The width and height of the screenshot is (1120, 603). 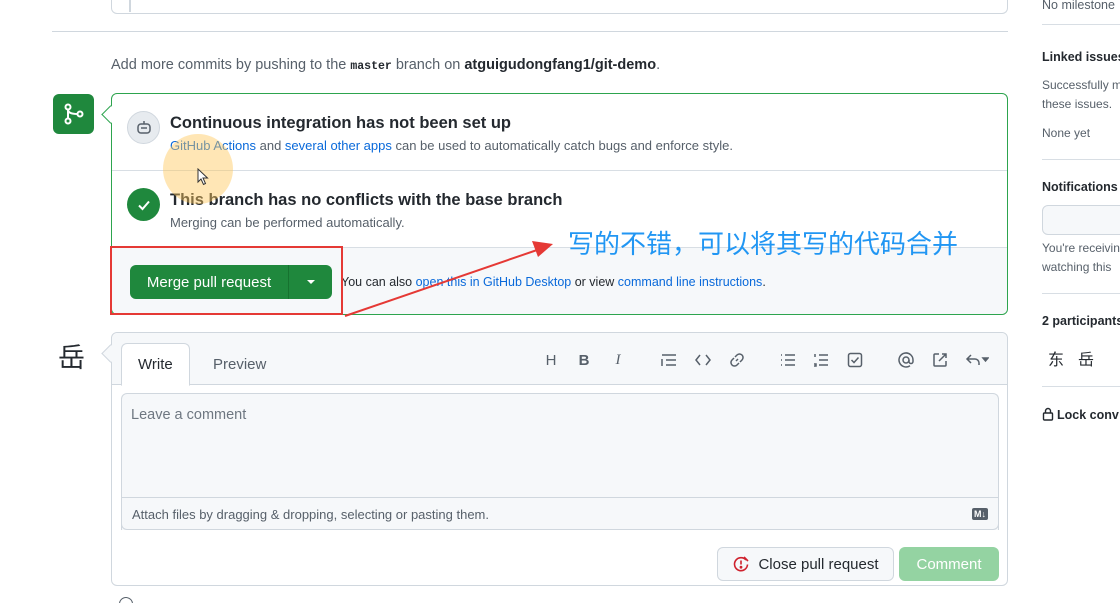 I want to click on notifications-desc-2: watching this, so click(x=1077, y=267).